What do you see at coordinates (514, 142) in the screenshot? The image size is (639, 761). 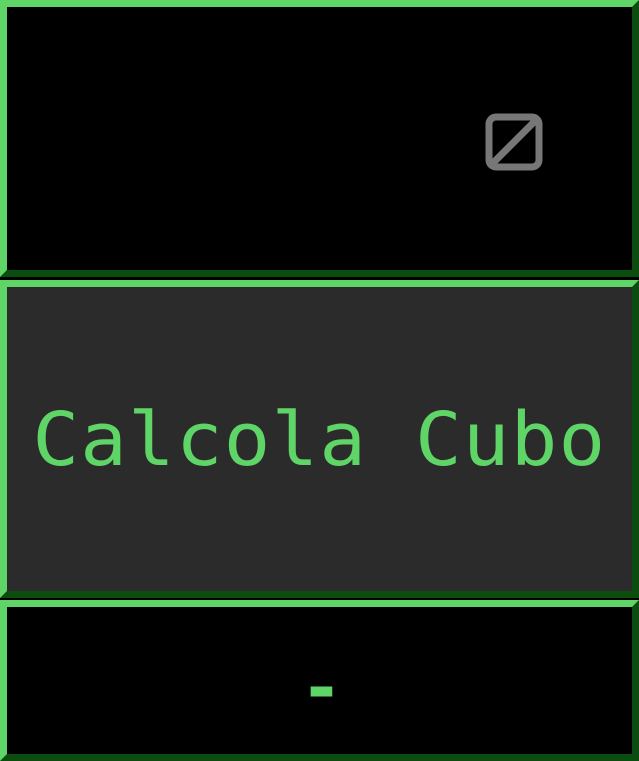 I see `clear-input-icon` at bounding box center [514, 142].